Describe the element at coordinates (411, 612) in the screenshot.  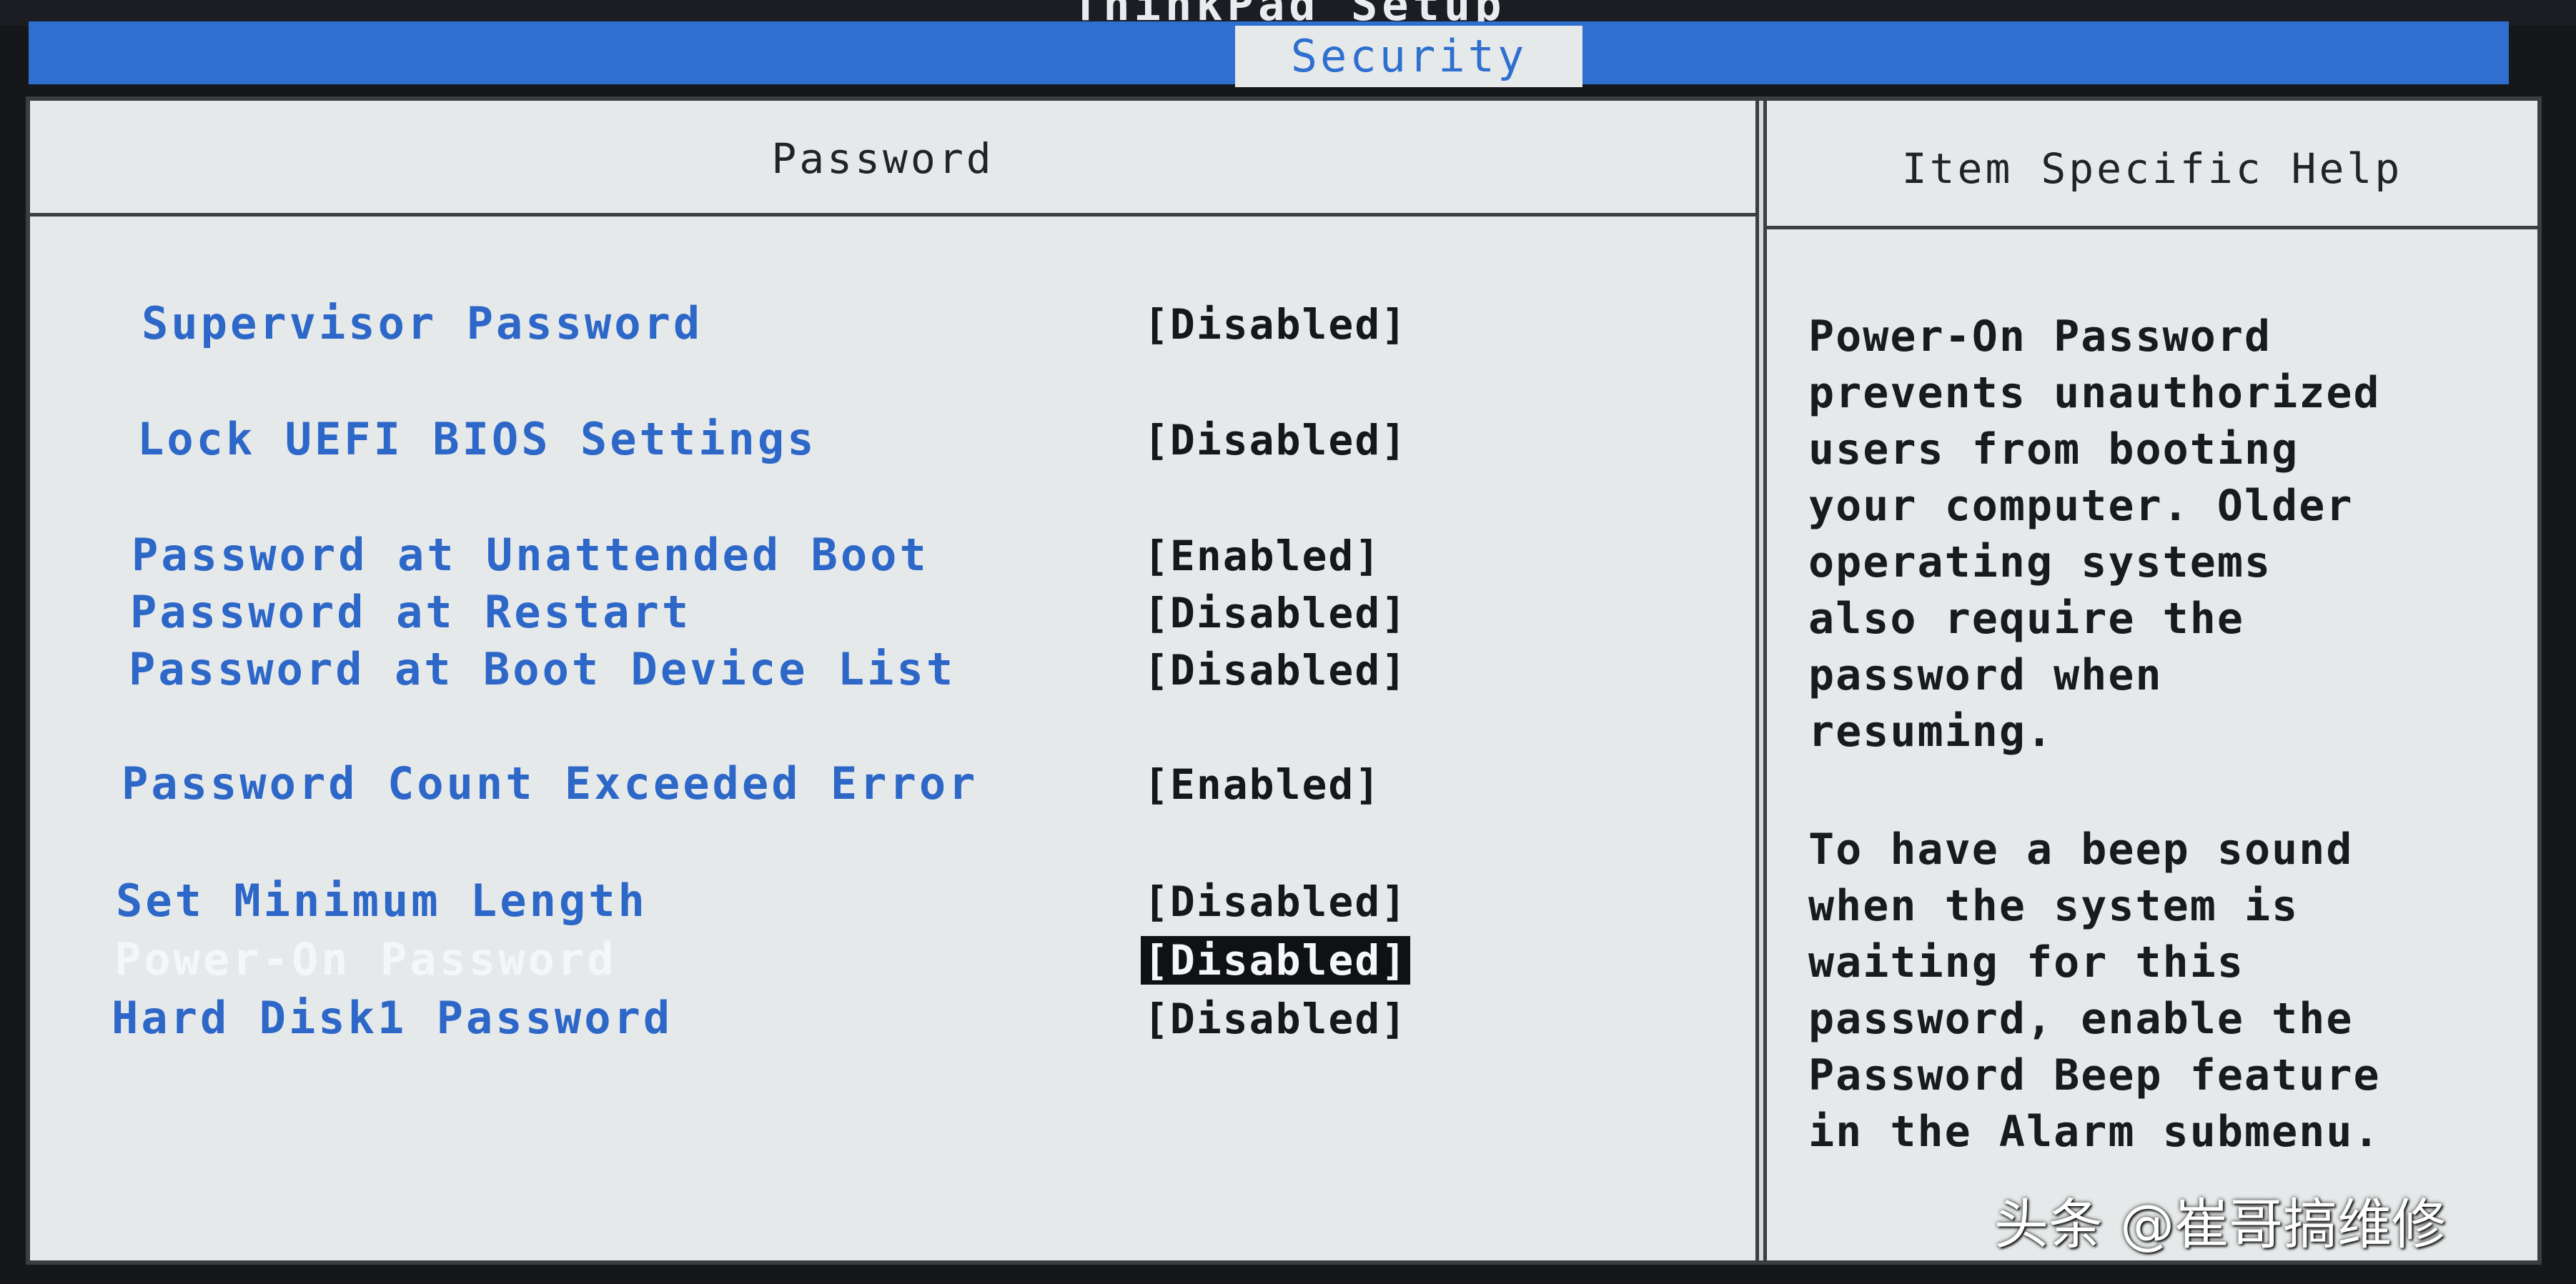
I see `setting-label: Password at Restart` at that location.